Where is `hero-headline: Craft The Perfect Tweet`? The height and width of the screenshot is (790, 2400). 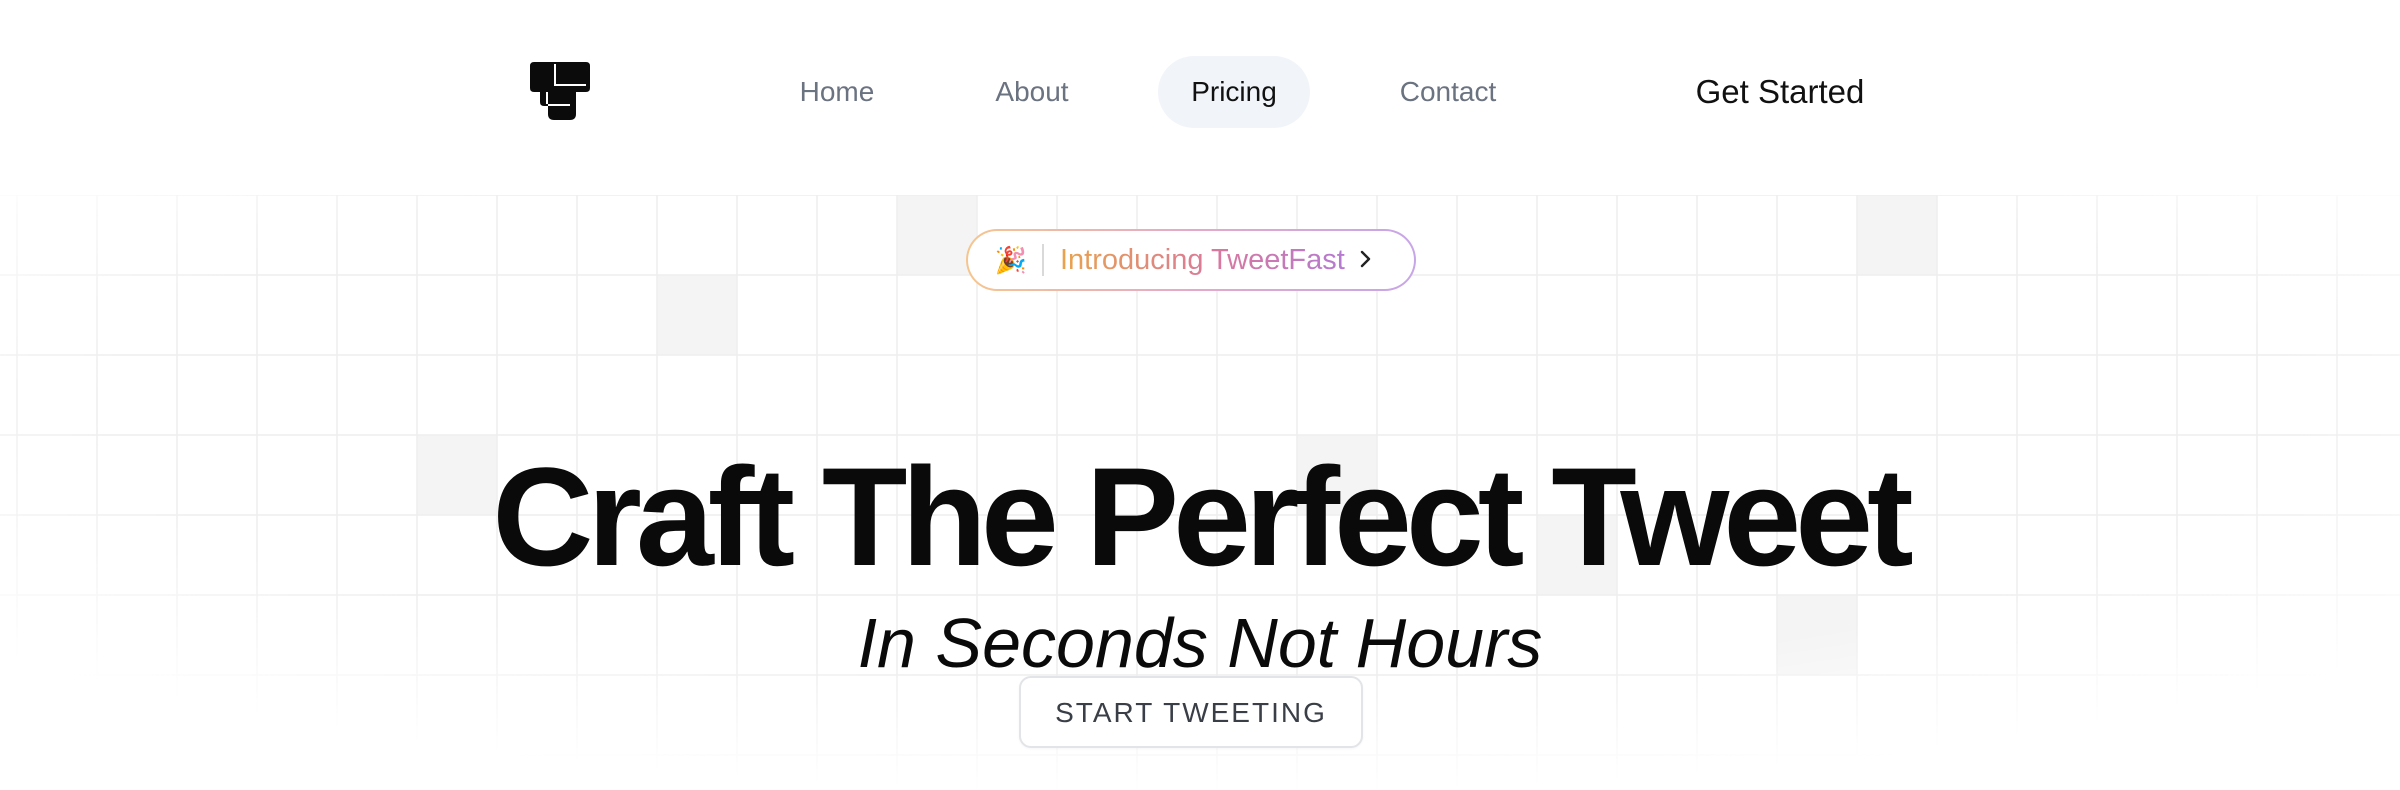 hero-headline: Craft The Perfect Tweet is located at coordinates (1202, 516).